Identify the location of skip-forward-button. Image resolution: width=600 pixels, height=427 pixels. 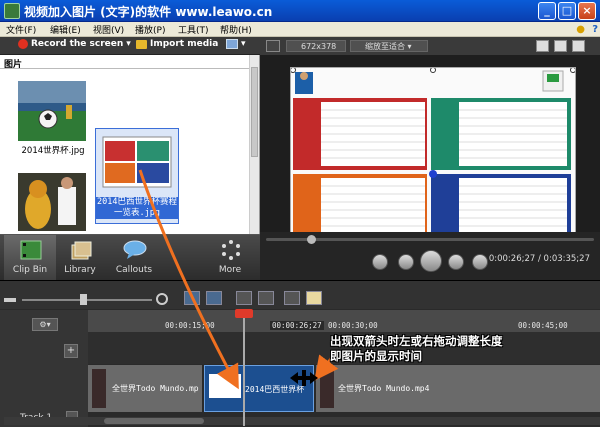
(480, 262).